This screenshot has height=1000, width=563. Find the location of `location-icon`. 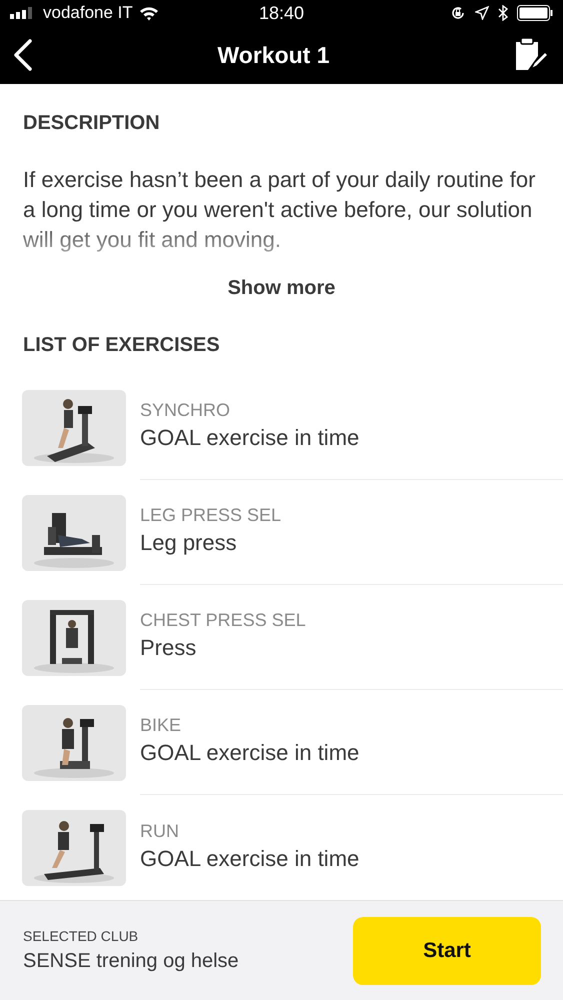

location-icon is located at coordinates (482, 13).